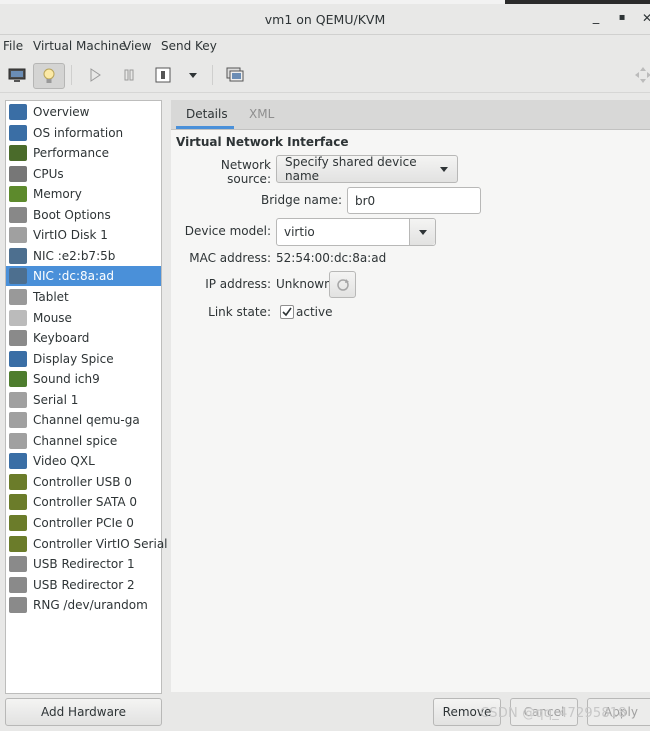 This screenshot has width=650, height=731. What do you see at coordinates (207, 114) in the screenshot?
I see `tab-details: Details` at bounding box center [207, 114].